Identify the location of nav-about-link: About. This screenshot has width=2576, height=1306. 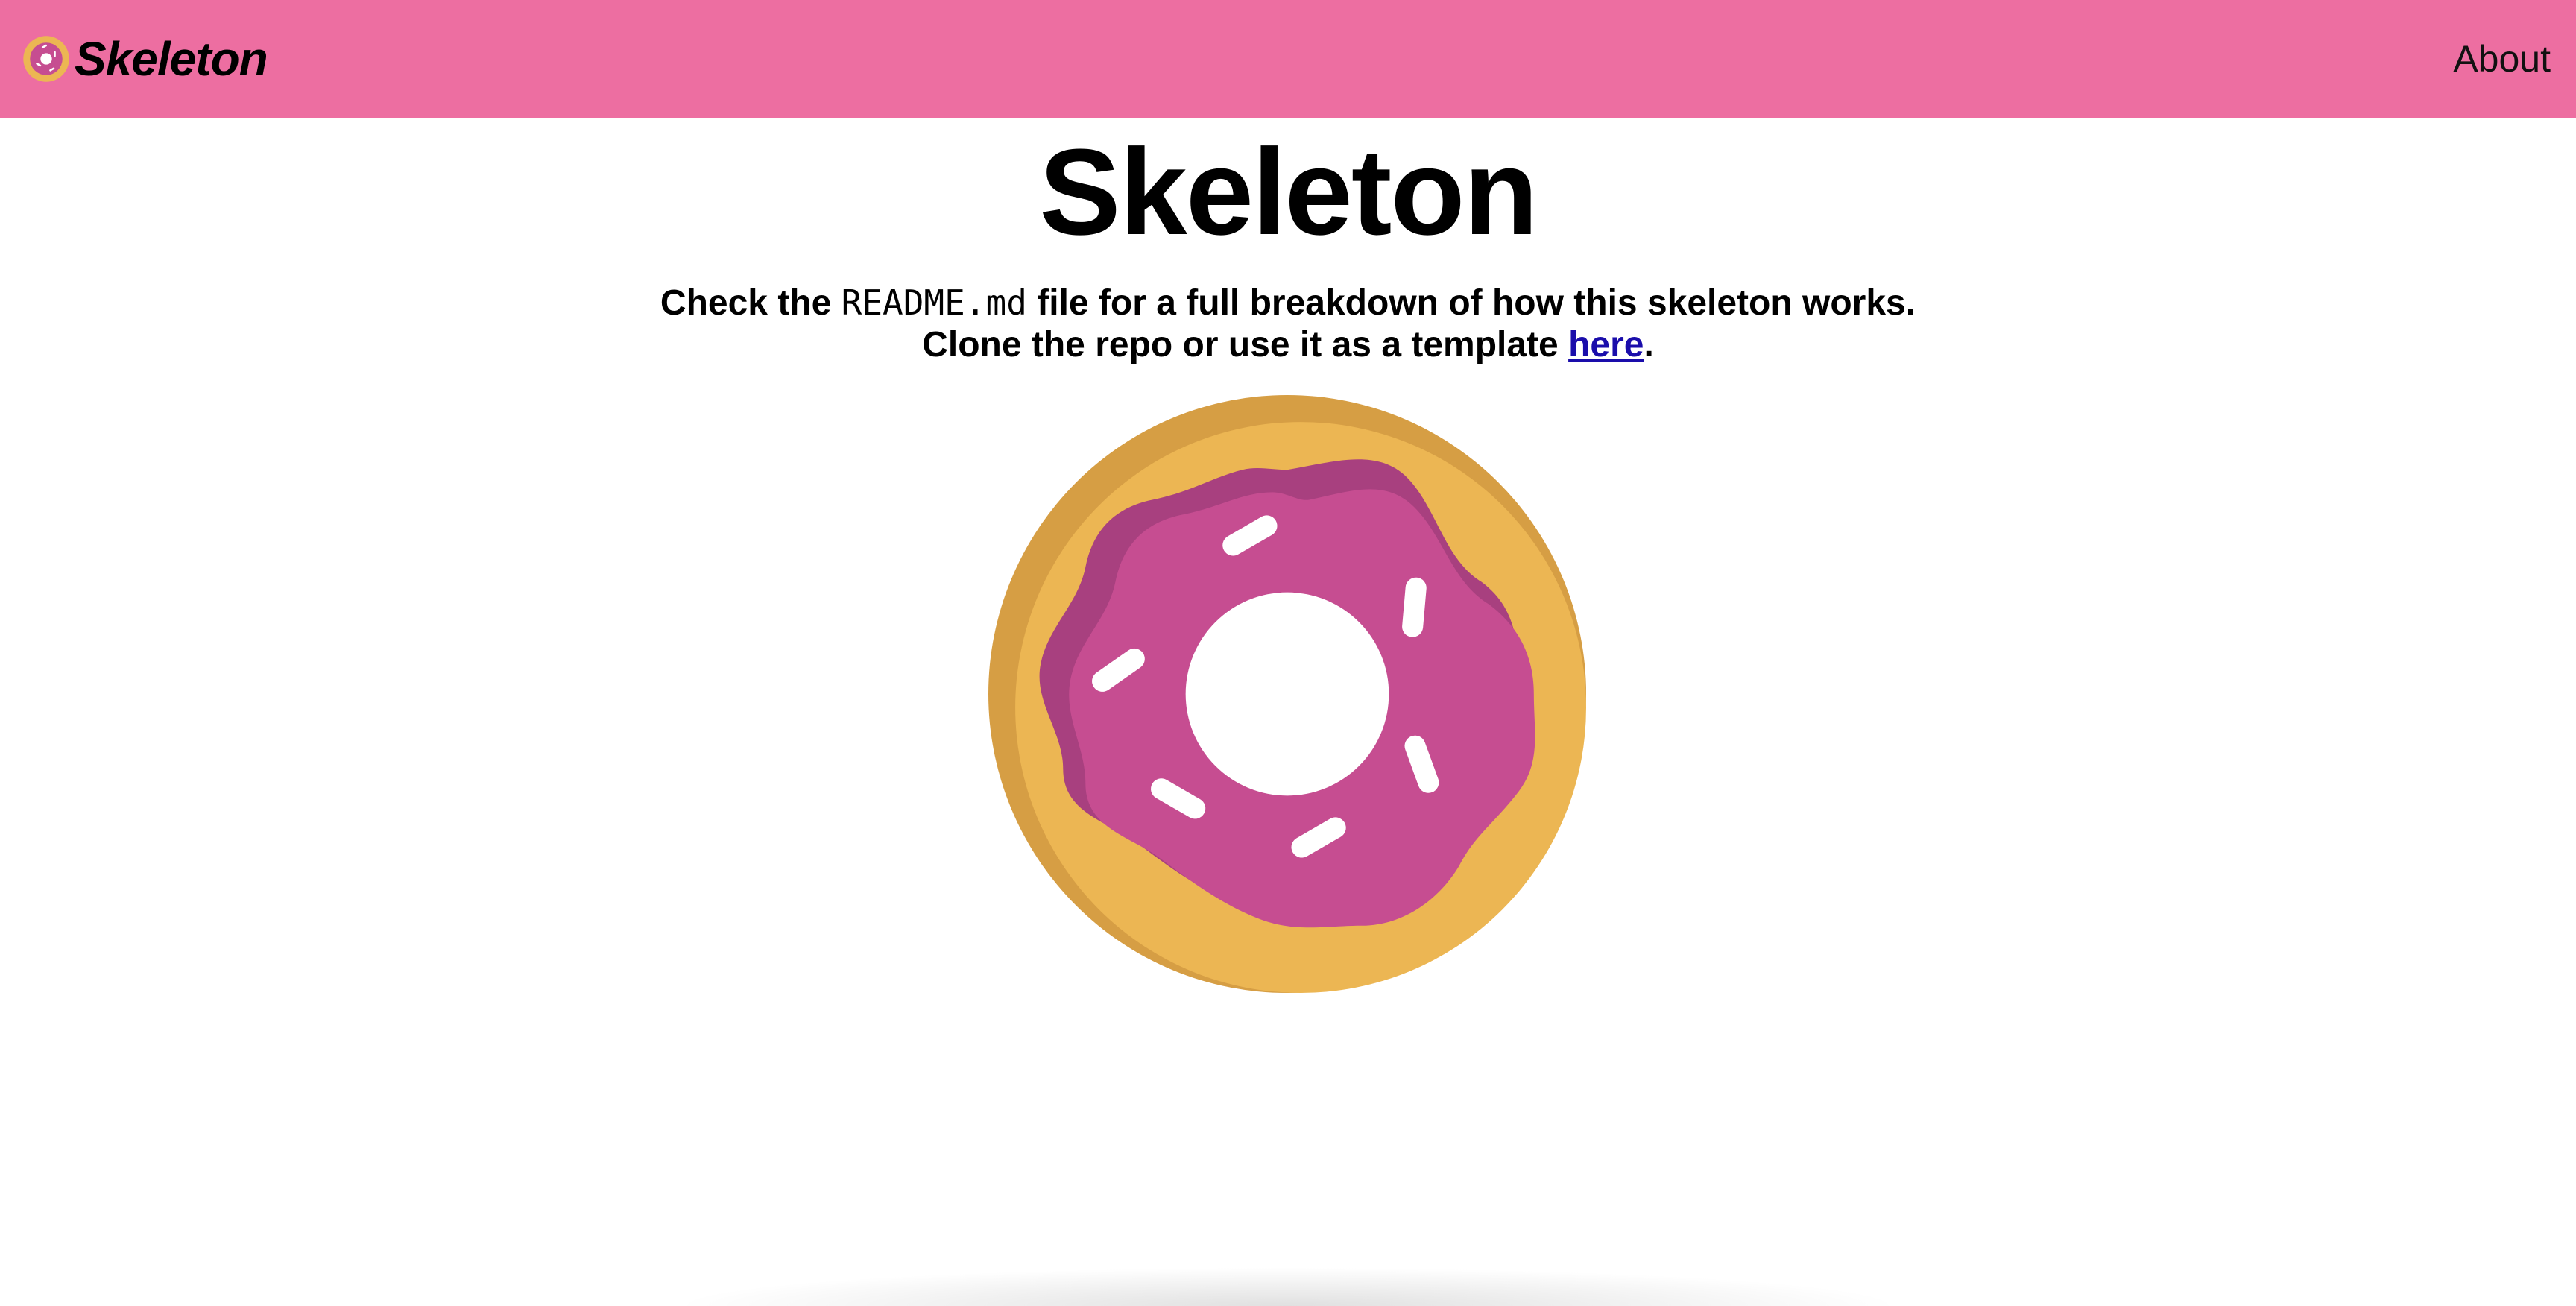
(2502, 59).